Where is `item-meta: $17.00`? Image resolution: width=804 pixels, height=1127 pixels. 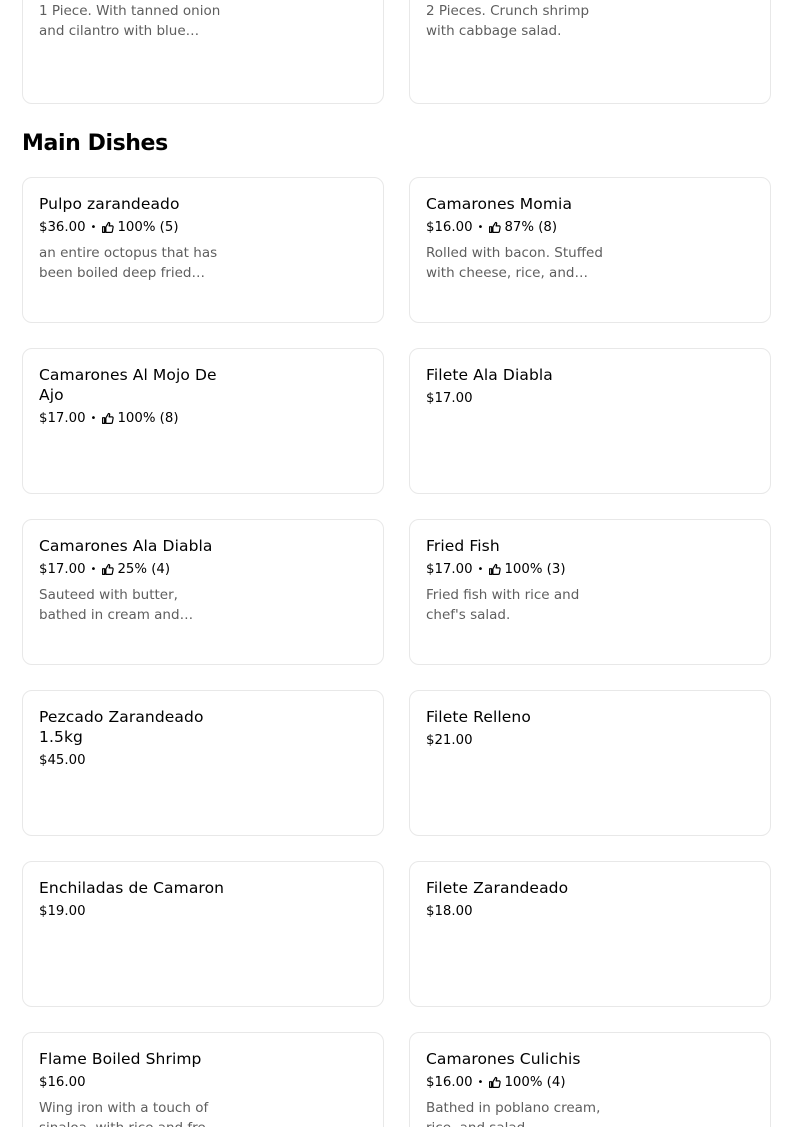 item-meta: $17.00 is located at coordinates (590, 398).